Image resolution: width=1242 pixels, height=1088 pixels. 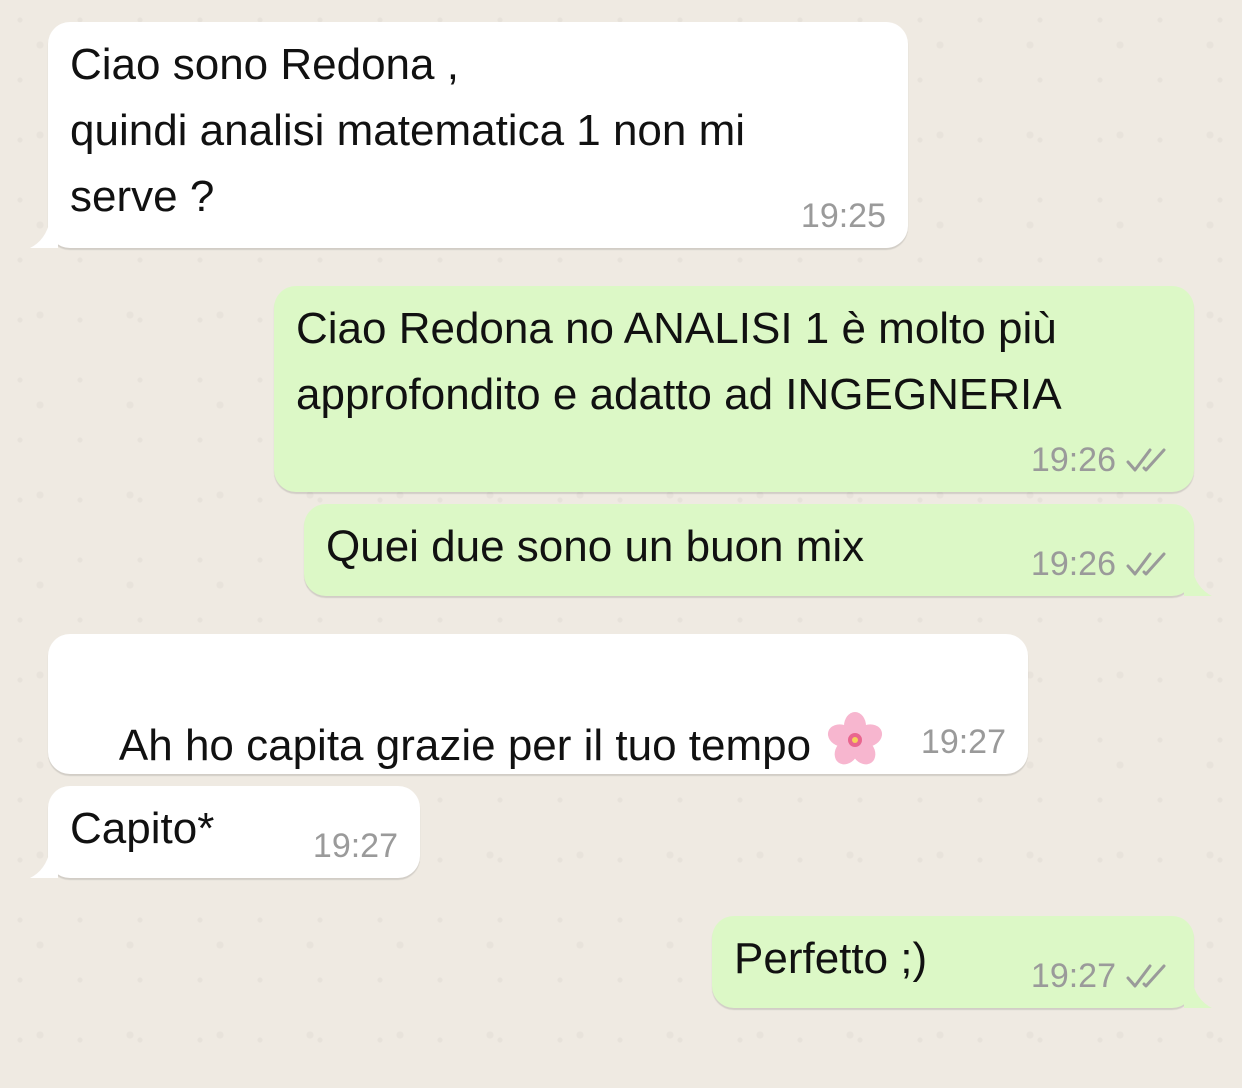 What do you see at coordinates (758, 550) in the screenshot?
I see `outgoing-message-bubble: Quei due sono un buon mix 19:26` at bounding box center [758, 550].